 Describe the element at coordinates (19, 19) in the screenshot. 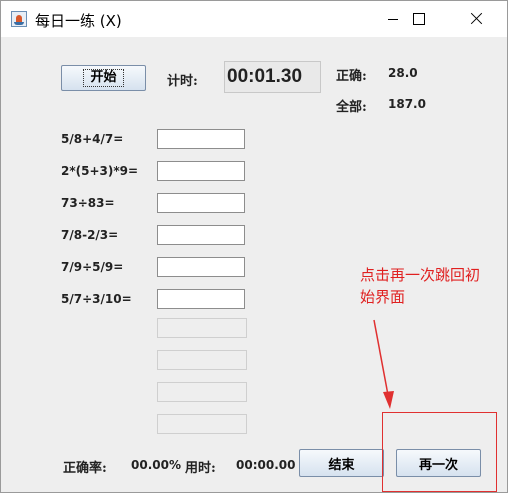

I see `java-app-icon` at that location.